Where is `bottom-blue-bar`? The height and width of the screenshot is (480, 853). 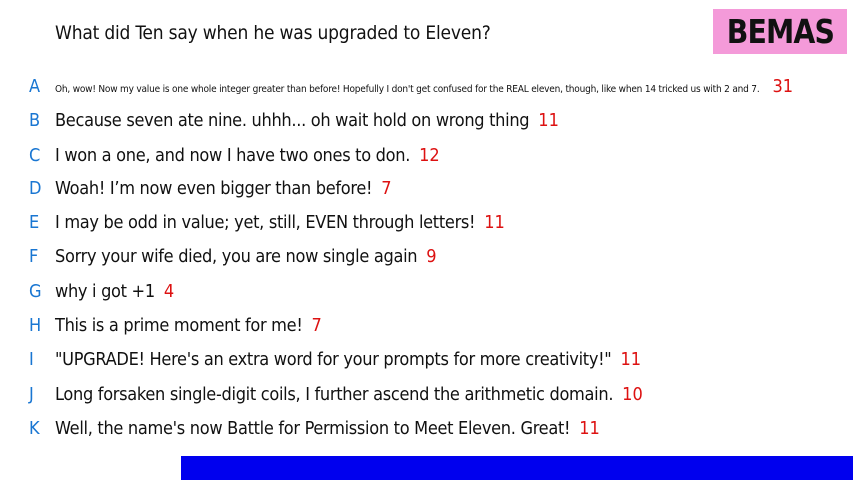 bottom-blue-bar is located at coordinates (517, 468).